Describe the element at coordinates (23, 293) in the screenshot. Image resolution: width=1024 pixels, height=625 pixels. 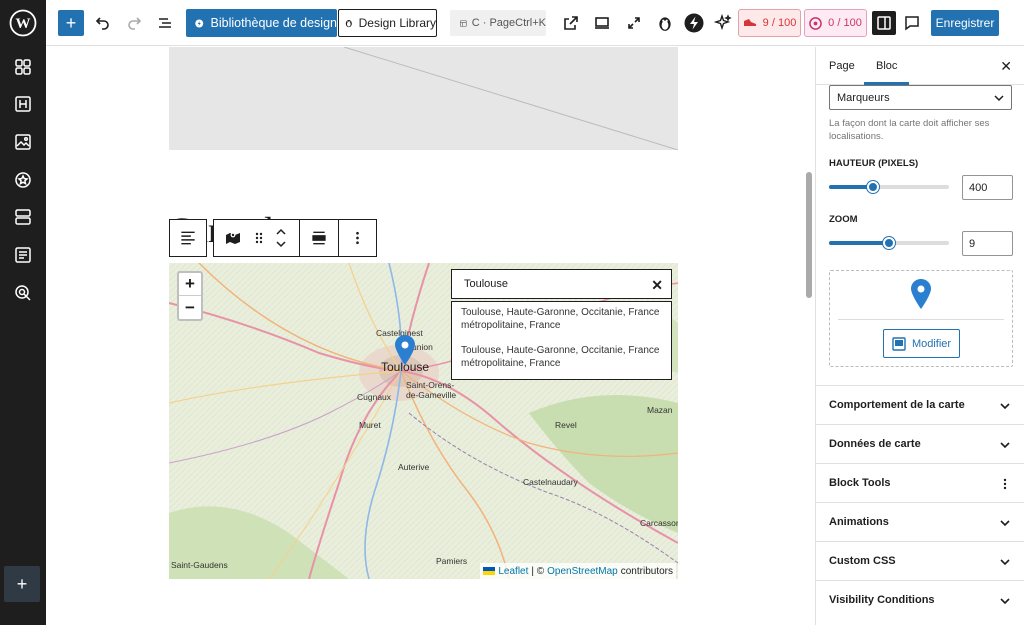
I see `target-cursor-icon` at that location.